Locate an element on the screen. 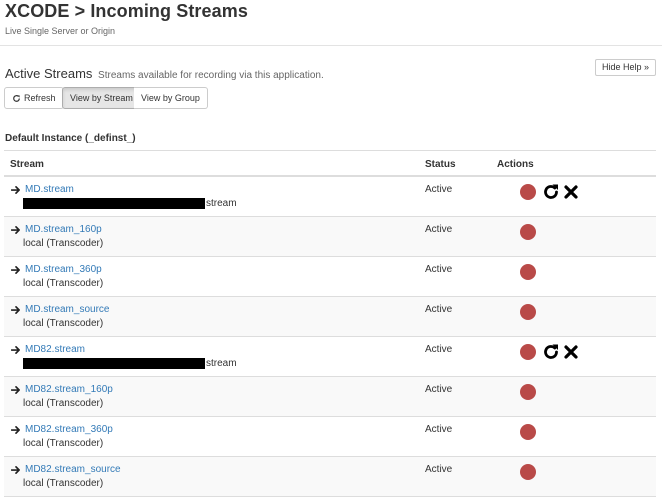 The image size is (662, 500). stream-name-link: MD.stream is located at coordinates (49, 189).